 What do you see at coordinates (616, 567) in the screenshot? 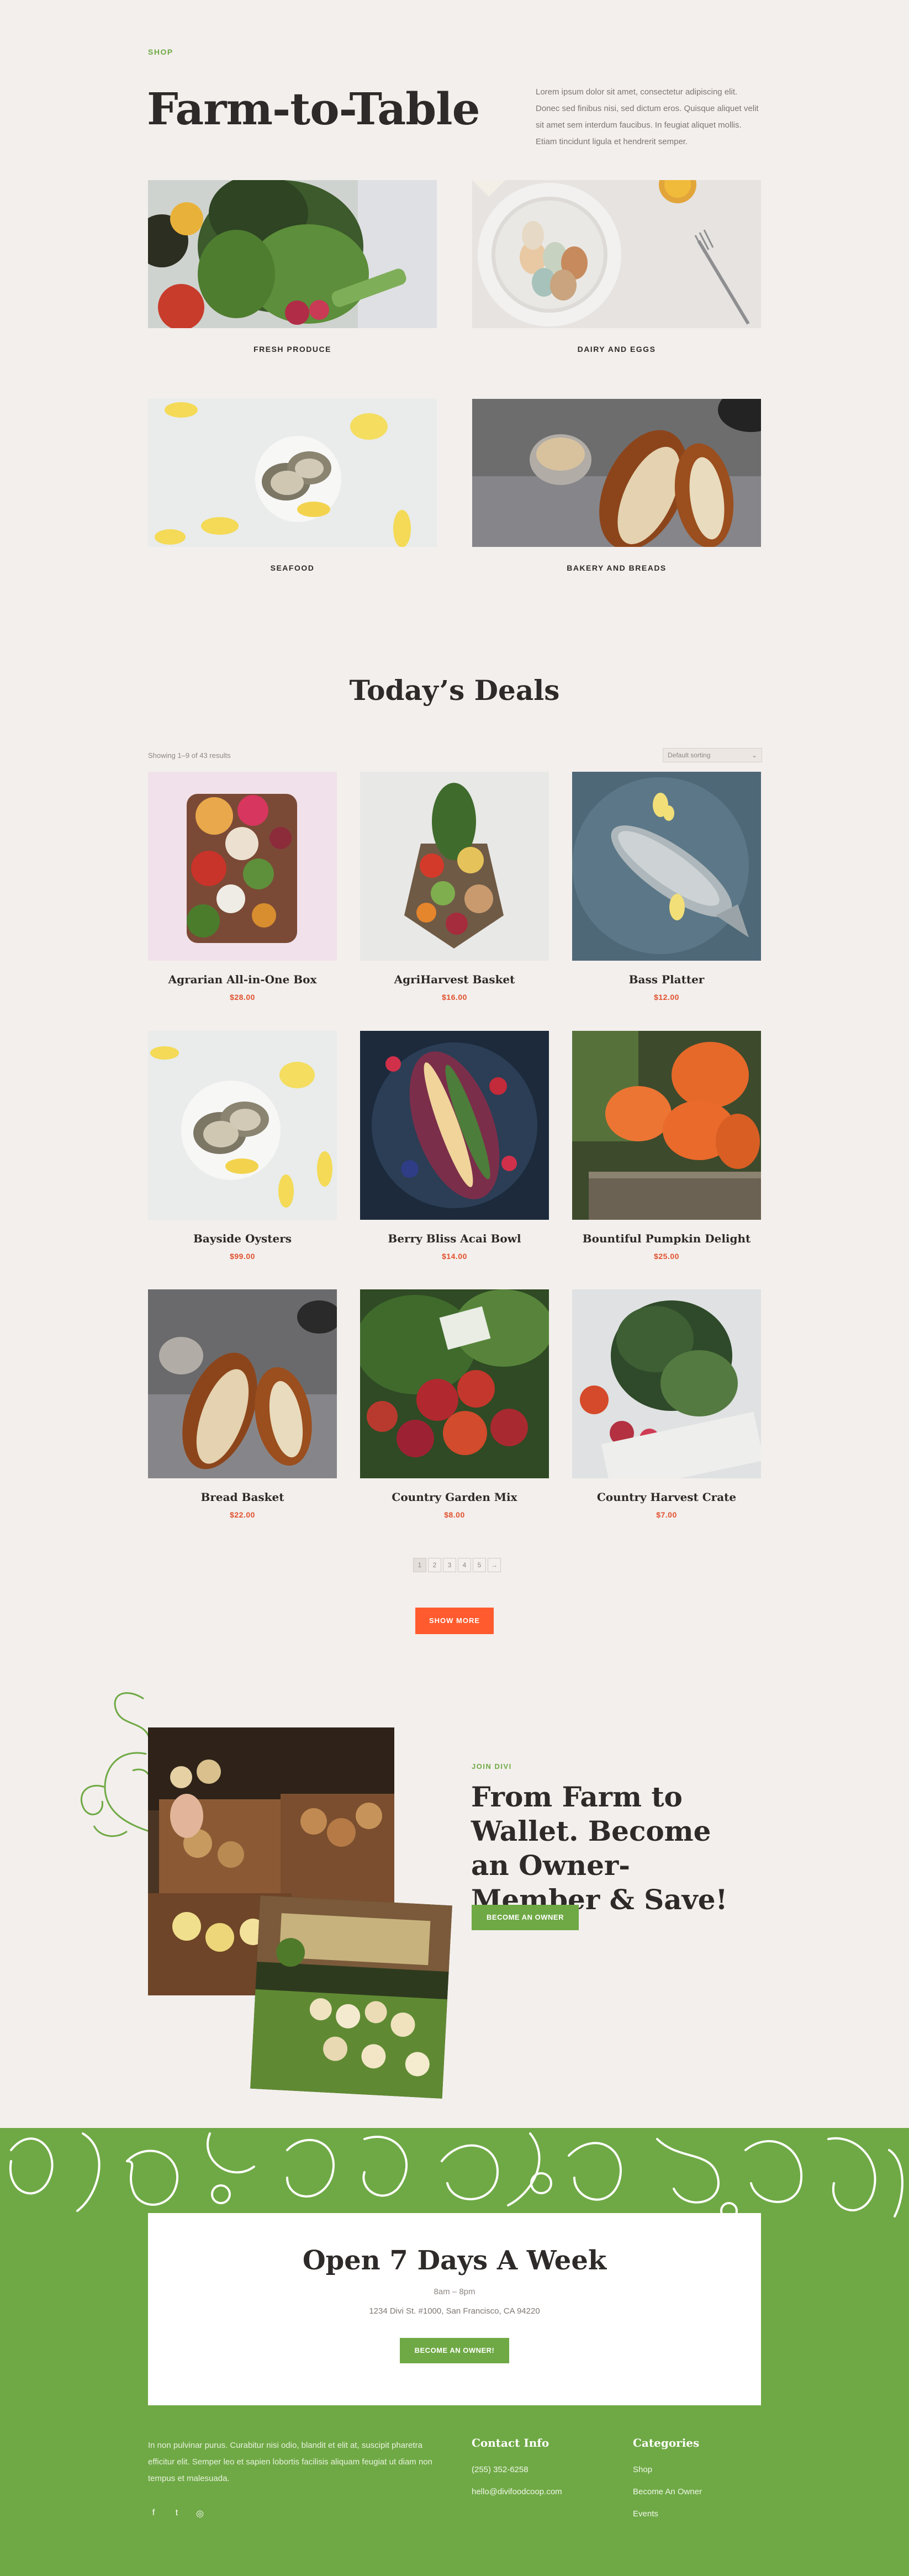
I see `category-label: BAKERY AND BREADS` at bounding box center [616, 567].